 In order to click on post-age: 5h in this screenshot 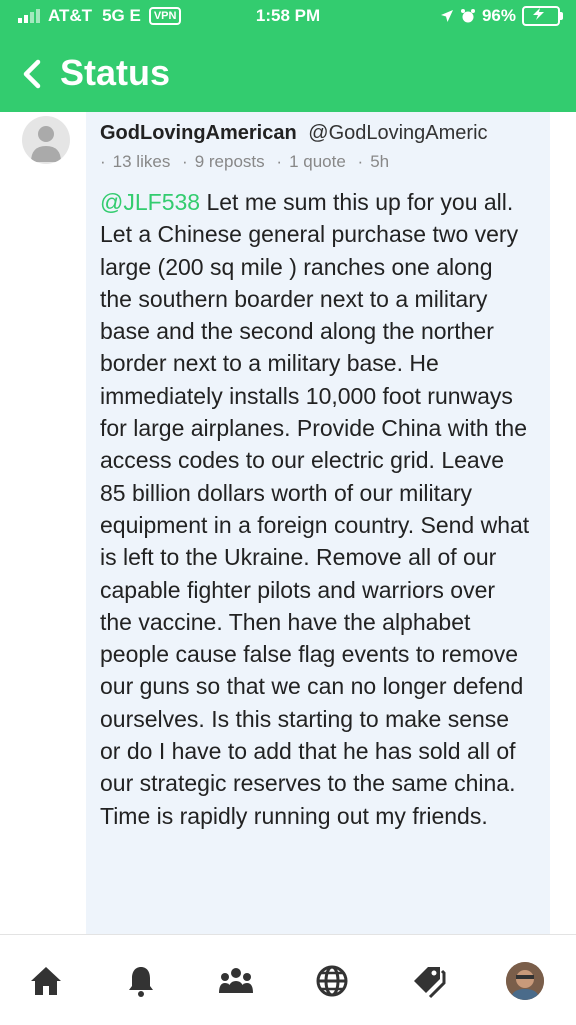, I will do `click(380, 161)`.